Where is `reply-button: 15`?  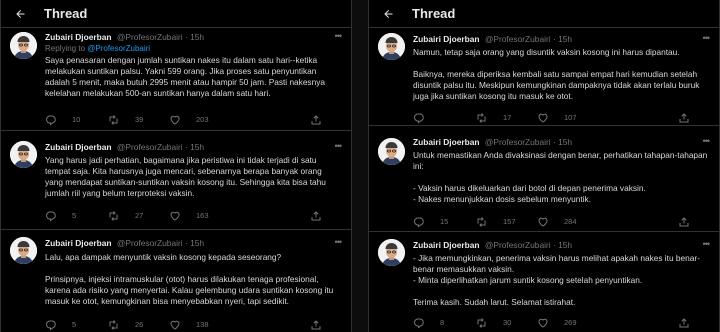 reply-button: 15 is located at coordinates (444, 222).